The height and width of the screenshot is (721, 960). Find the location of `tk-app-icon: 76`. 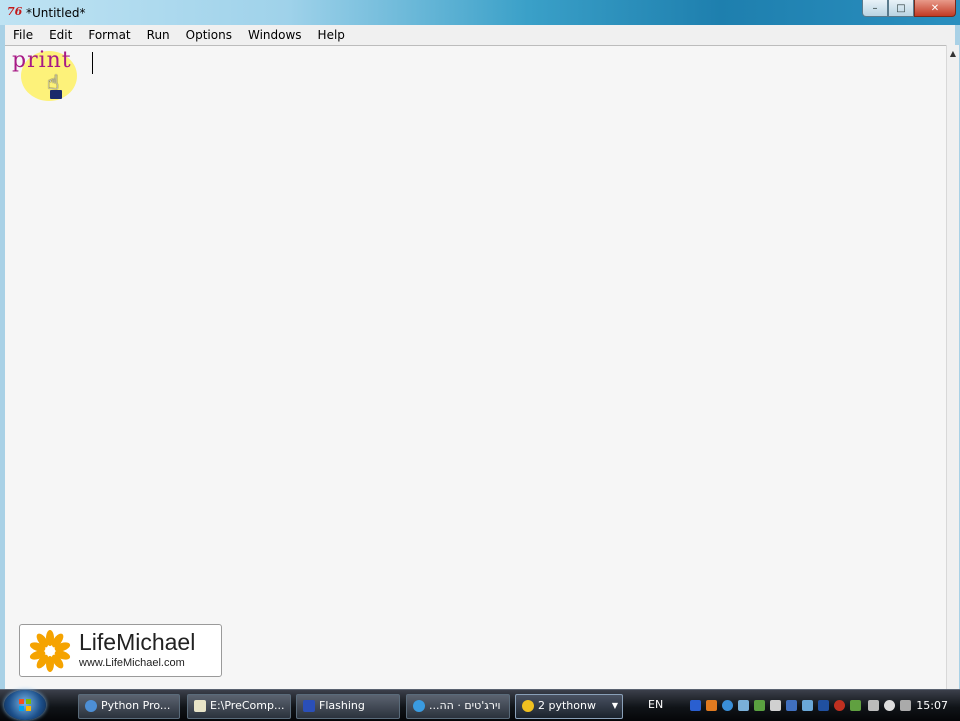

tk-app-icon: 76 is located at coordinates (15, 11).